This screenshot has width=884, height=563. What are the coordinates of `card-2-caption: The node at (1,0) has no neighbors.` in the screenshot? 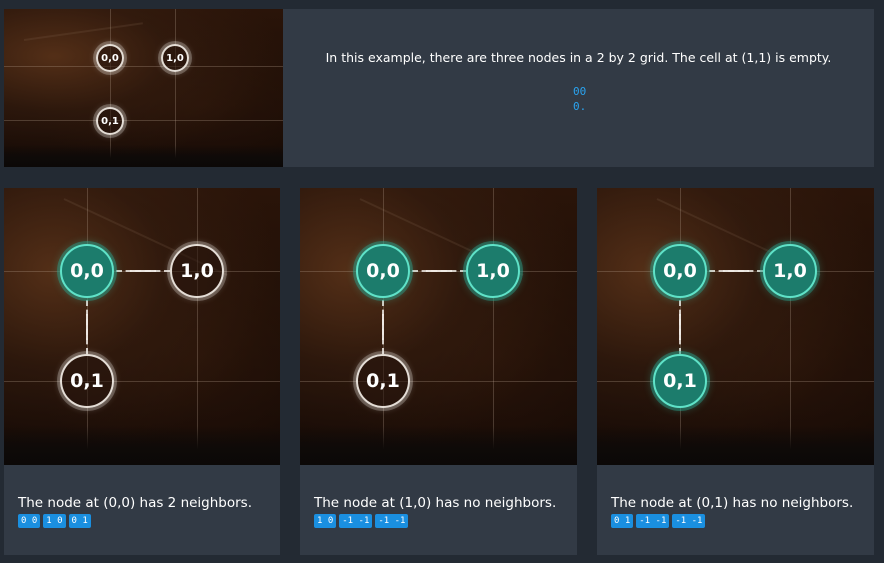 It's located at (435, 503).